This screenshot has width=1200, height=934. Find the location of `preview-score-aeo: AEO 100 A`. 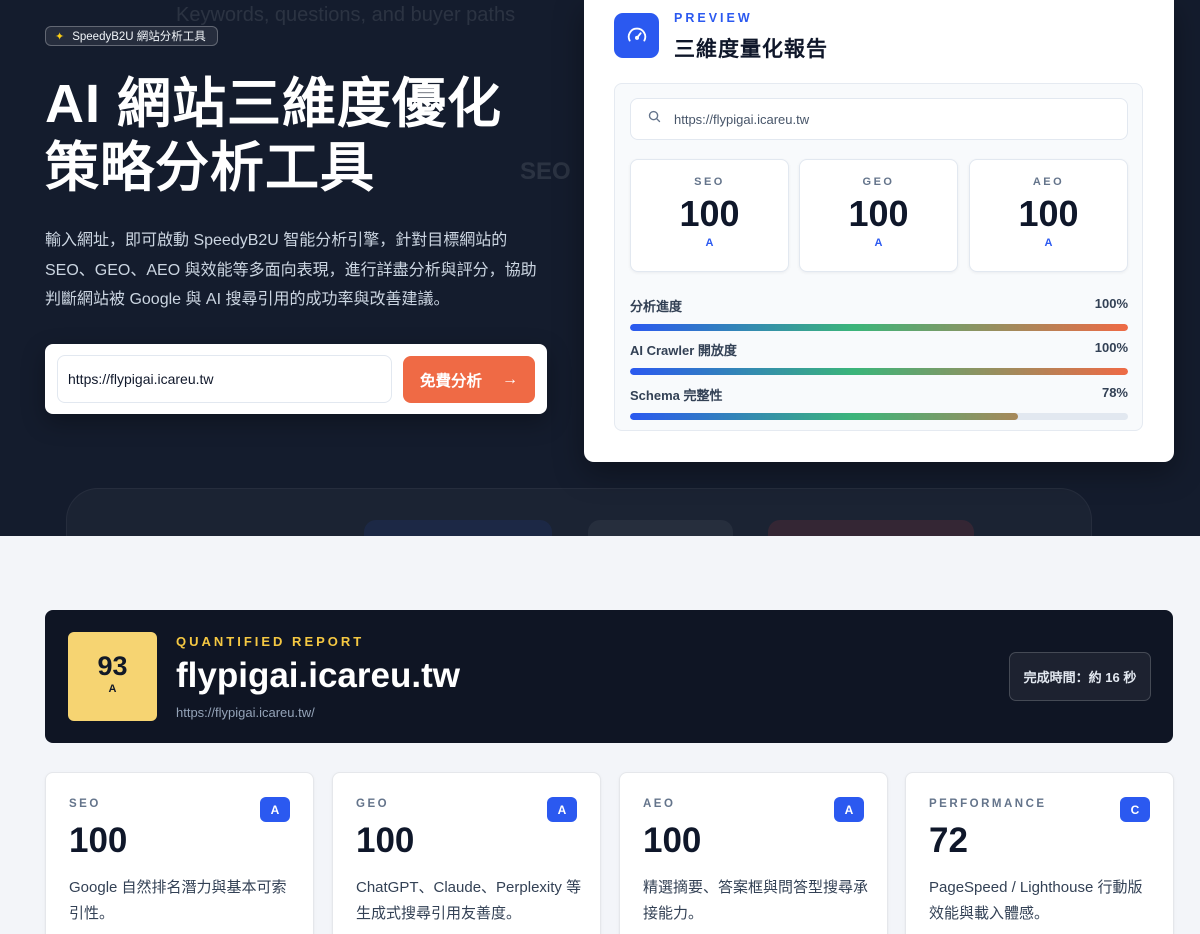

preview-score-aeo: AEO 100 A is located at coordinates (1048, 215).